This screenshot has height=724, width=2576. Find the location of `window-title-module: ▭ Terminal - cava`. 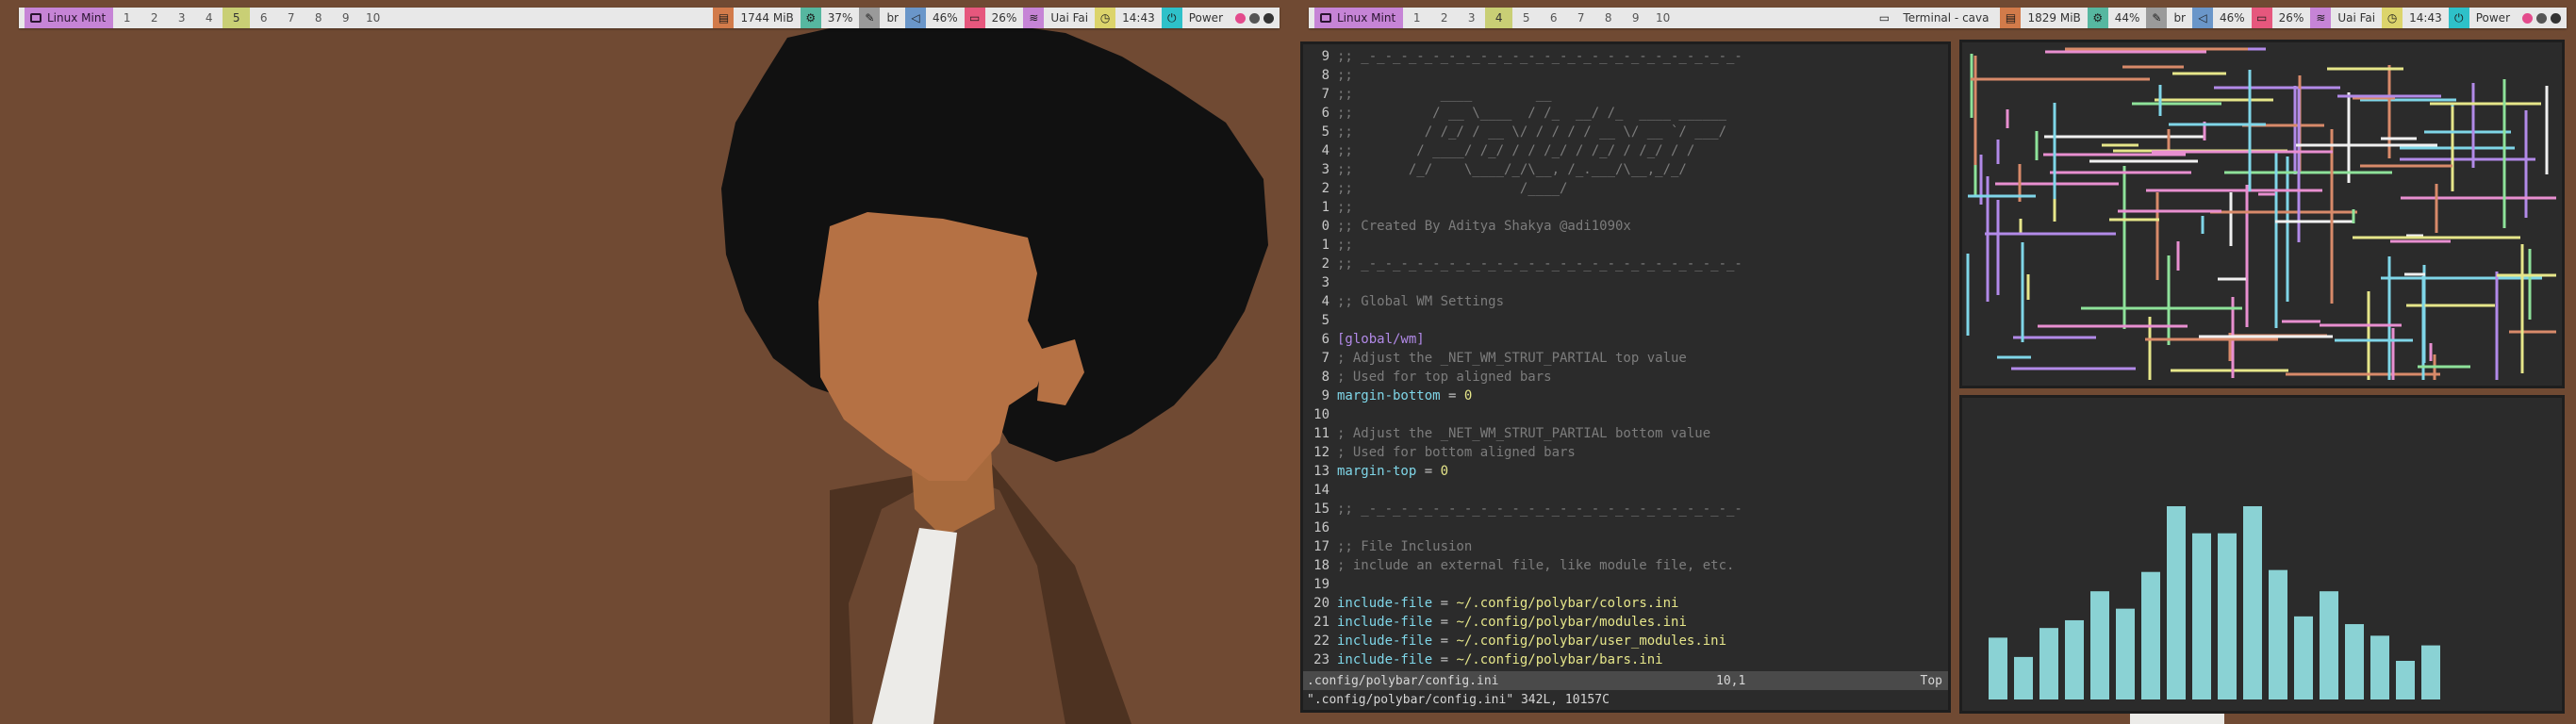

window-title-module: ▭ Terminal - cava is located at coordinates (1938, 18).